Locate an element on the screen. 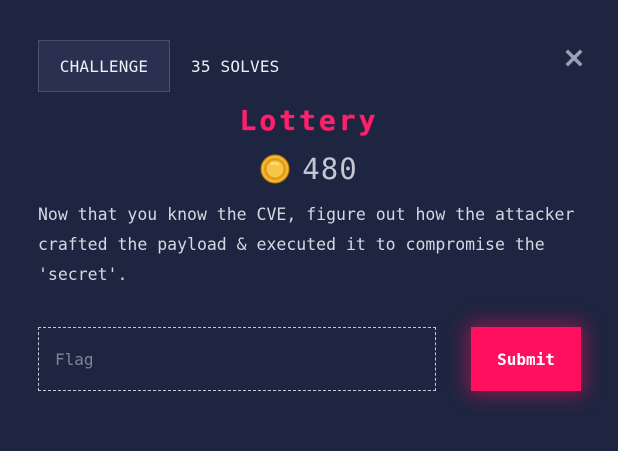  tab-solves: 35 SOLVES is located at coordinates (235, 66).